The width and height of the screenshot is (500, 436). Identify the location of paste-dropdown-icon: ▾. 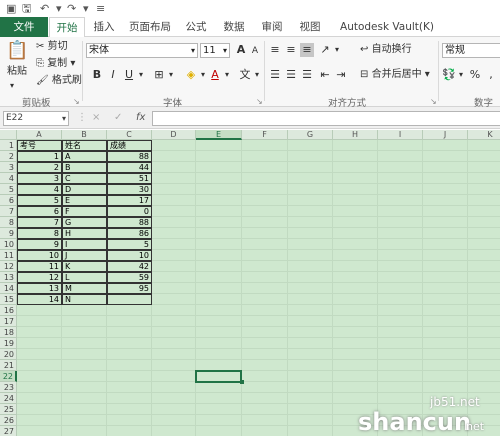
(12, 86).